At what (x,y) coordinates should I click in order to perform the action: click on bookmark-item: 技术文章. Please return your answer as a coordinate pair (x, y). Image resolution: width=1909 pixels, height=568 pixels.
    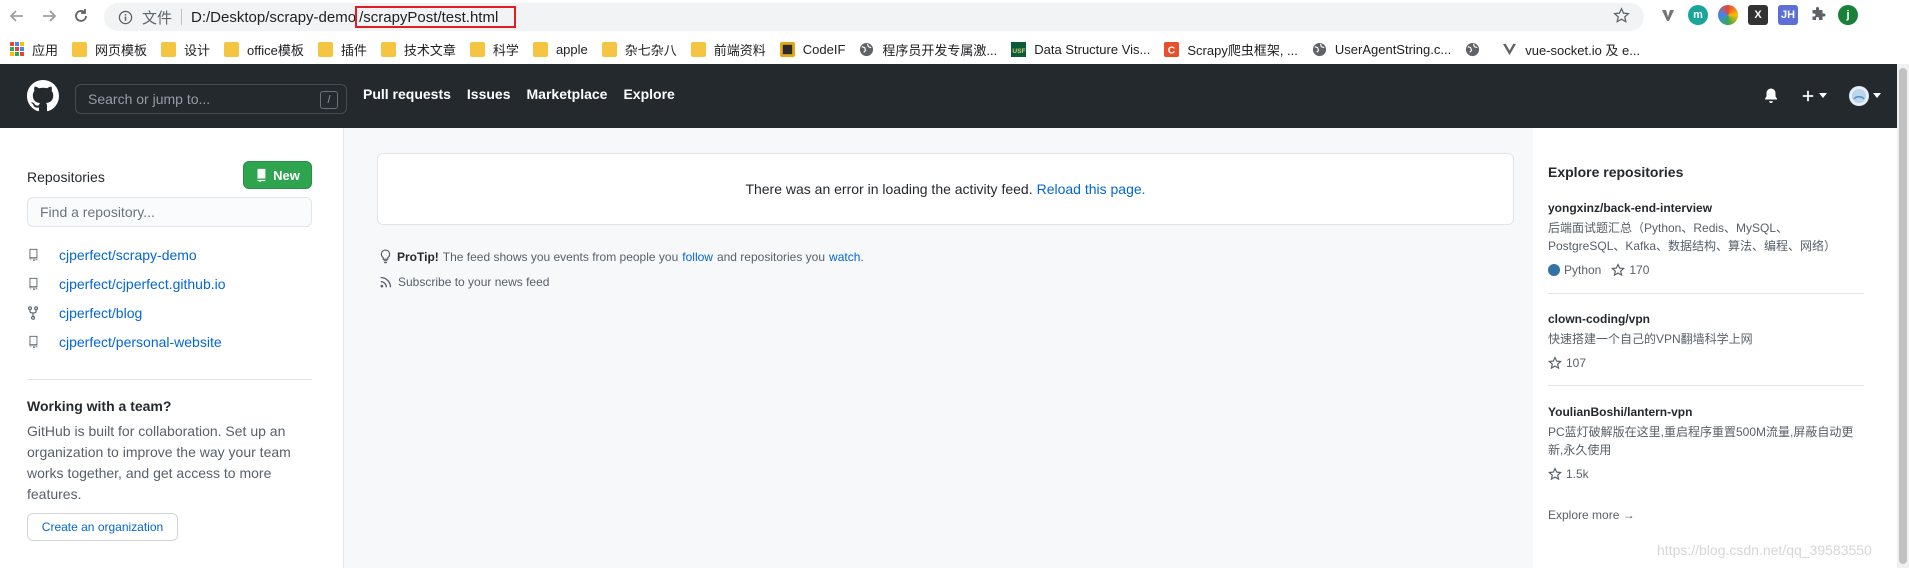
    Looking at the image, I should click on (418, 49).